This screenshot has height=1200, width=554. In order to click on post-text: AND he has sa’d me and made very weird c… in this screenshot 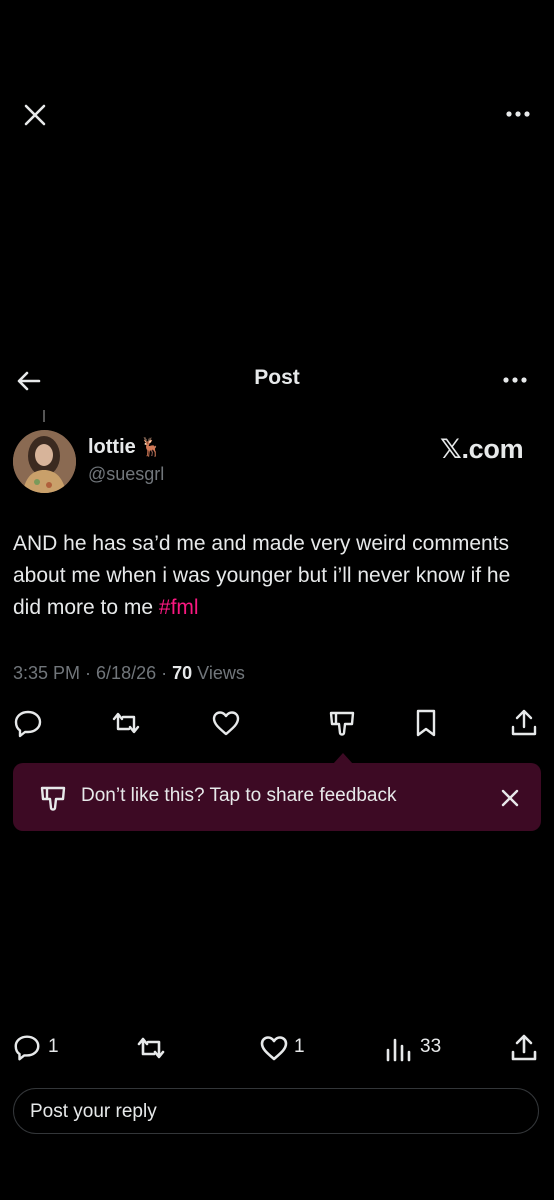, I will do `click(262, 575)`.